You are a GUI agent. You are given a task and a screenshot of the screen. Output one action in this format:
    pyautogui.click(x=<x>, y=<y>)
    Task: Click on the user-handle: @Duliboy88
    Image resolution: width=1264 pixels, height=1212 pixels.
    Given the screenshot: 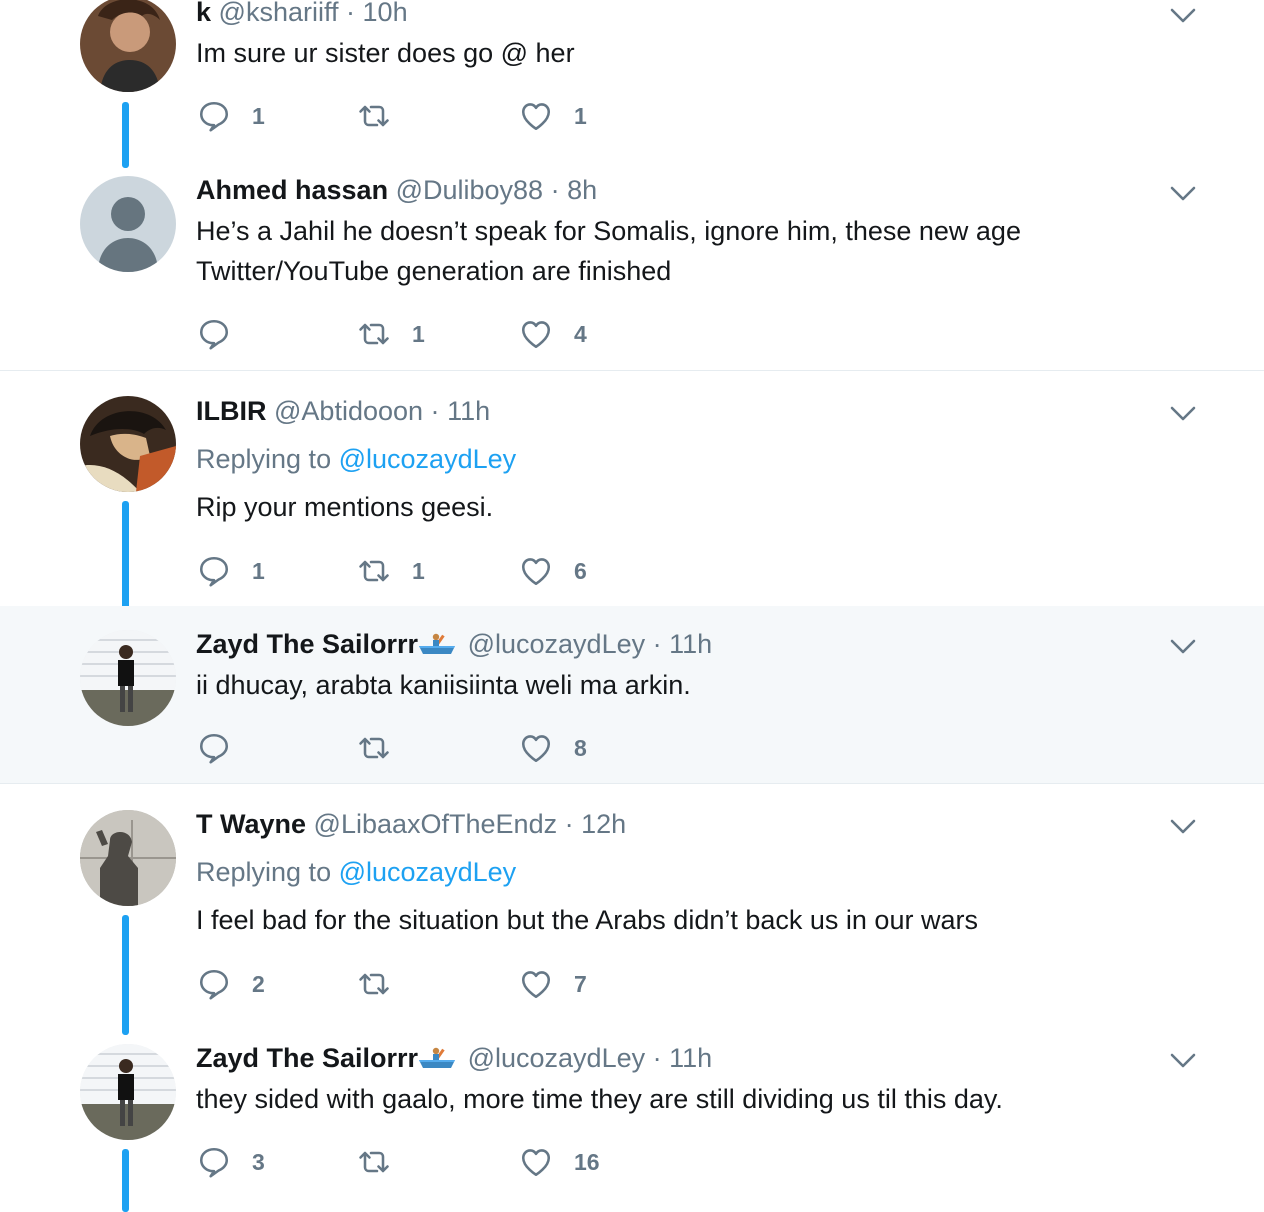 What is the action you would take?
    pyautogui.click(x=470, y=190)
    